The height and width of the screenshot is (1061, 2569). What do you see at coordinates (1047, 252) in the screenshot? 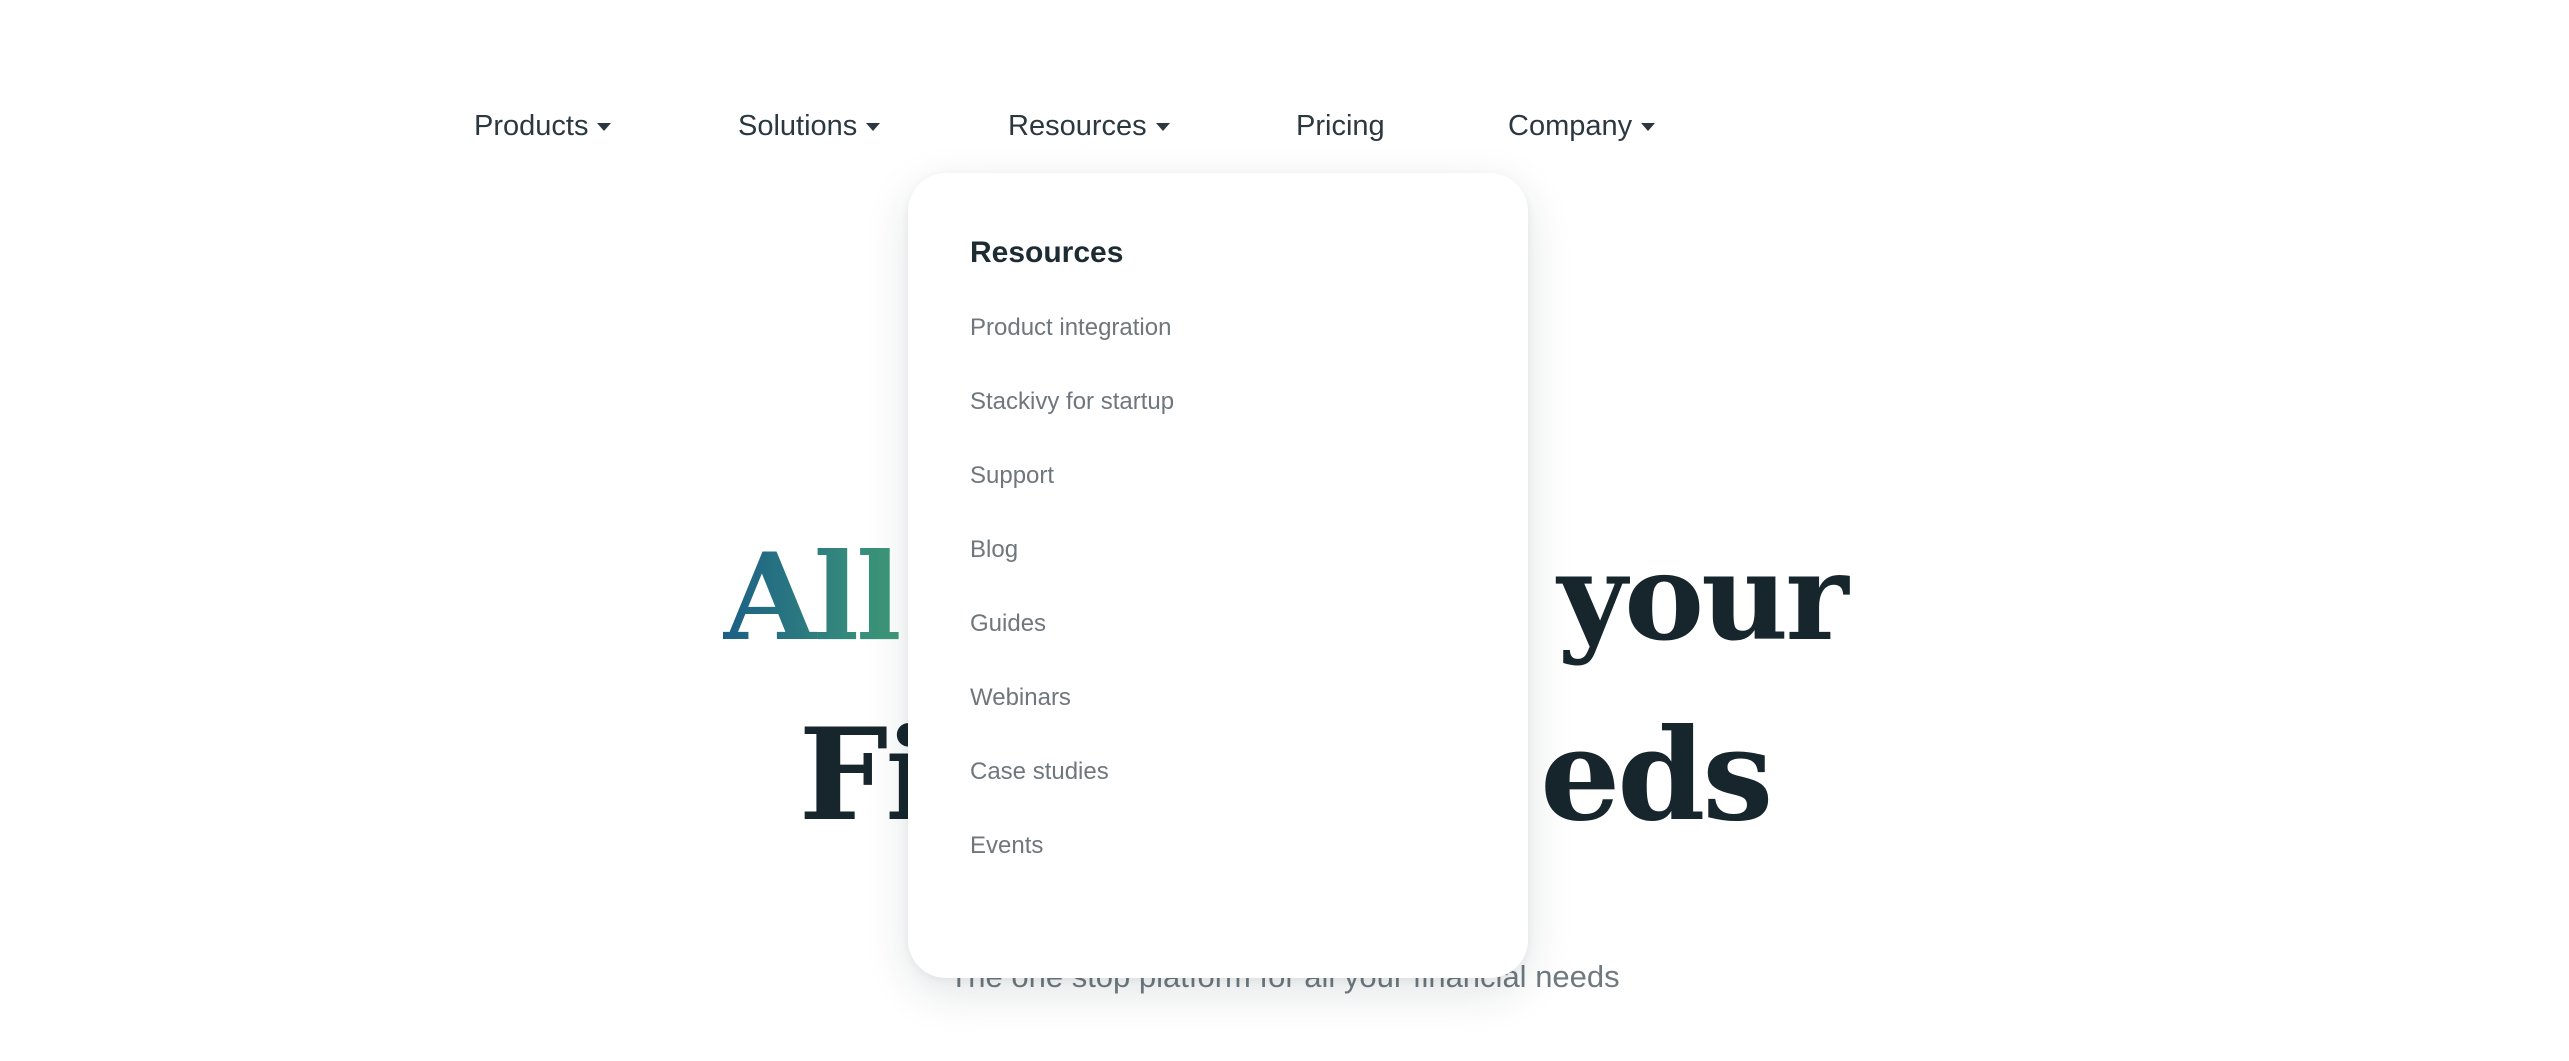
I see `dropdown-title: Resources` at bounding box center [1047, 252].